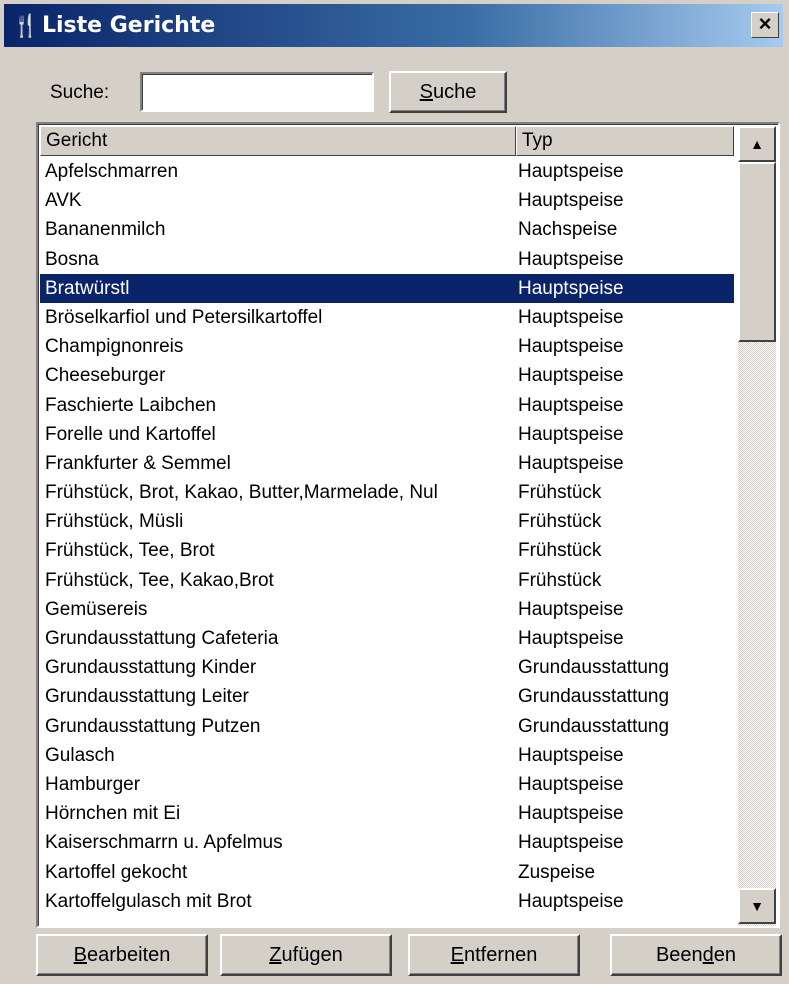 This screenshot has width=789, height=984. Describe the element at coordinates (757, 526) in the screenshot. I see `vertical-scrollbar: ▲ ▼` at that location.